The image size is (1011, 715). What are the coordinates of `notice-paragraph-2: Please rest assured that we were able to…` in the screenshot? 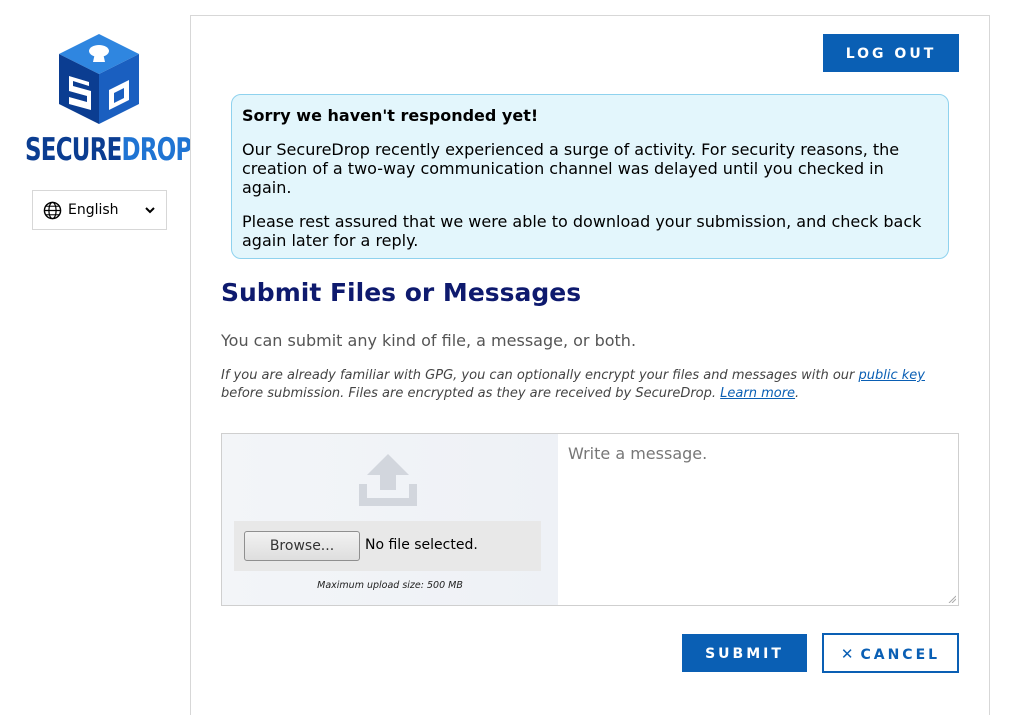 It's located at (582, 231).